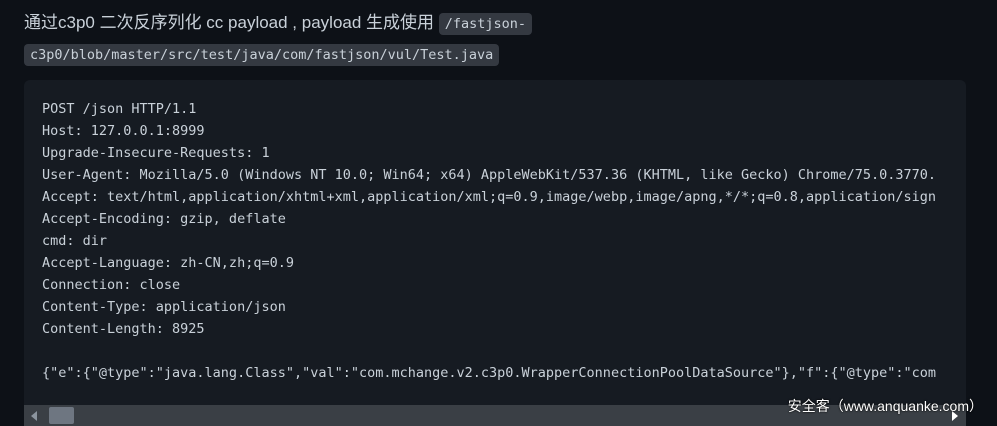  I want to click on code-line: Connection: close, so click(111, 285).